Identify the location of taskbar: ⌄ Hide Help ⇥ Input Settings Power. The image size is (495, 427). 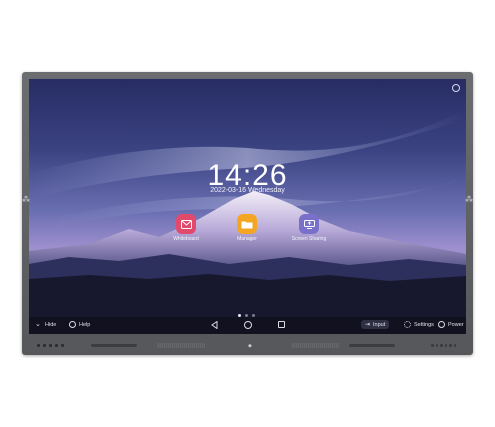
(247, 325).